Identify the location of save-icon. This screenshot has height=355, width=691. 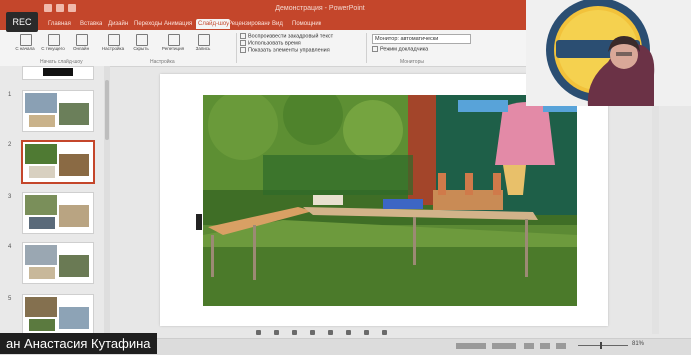
(48, 8).